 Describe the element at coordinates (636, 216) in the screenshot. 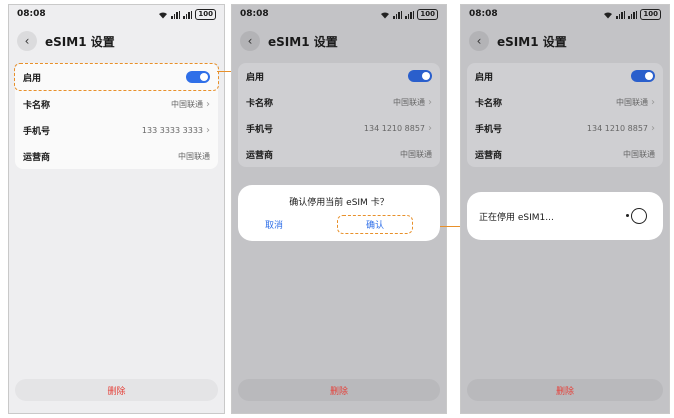

I see `spinner-icon` at that location.